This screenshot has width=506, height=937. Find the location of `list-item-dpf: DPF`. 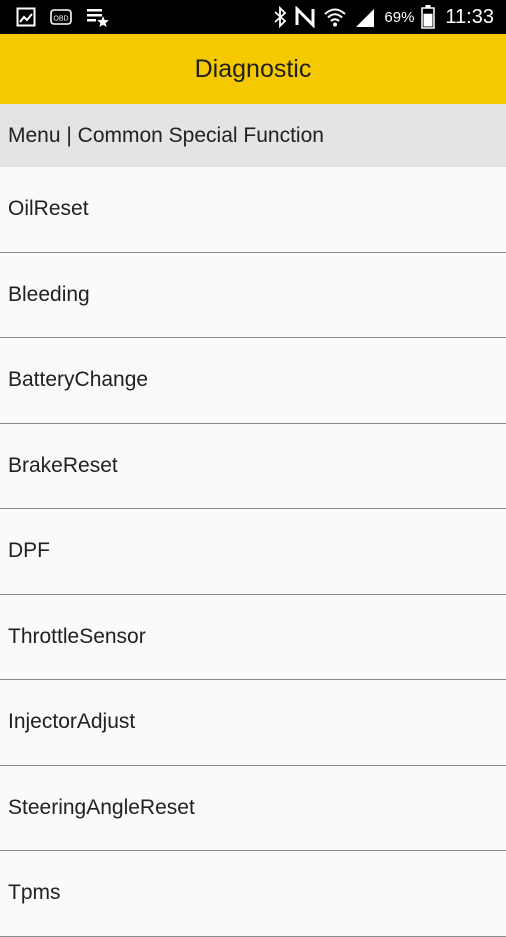

list-item-dpf: DPF is located at coordinates (253, 552).